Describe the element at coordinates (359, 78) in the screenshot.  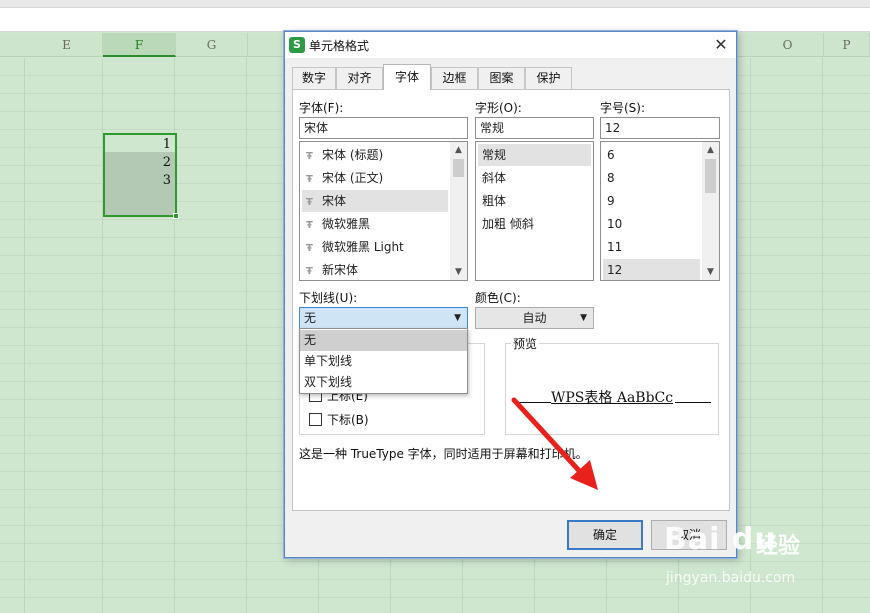
I see `tab-alignment: 对齐` at that location.